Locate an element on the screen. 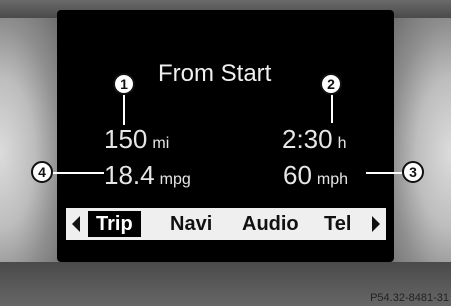 This screenshot has height=306, width=451. distance-value: 150 is located at coordinates (126, 139).